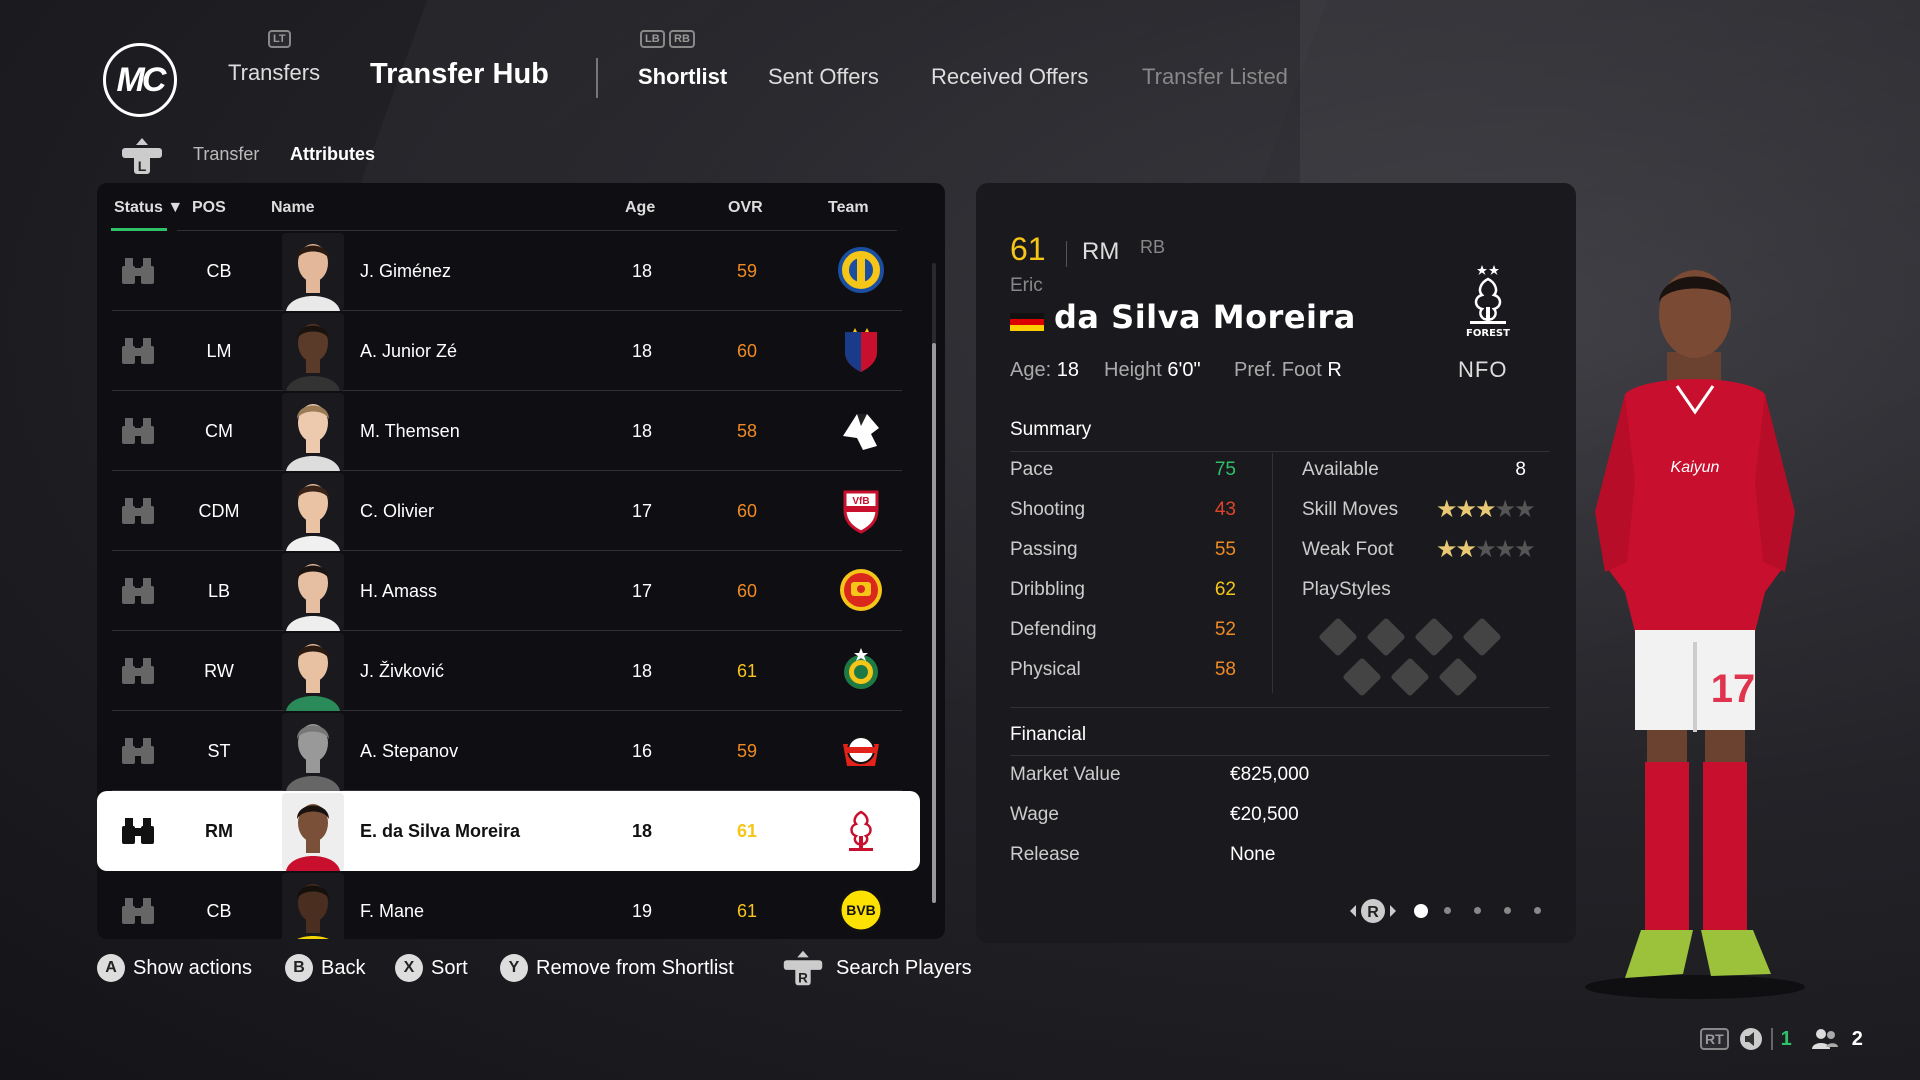 This screenshot has width=1920, height=1080. What do you see at coordinates (934, 623) in the screenshot?
I see `scrollbar-thumb` at bounding box center [934, 623].